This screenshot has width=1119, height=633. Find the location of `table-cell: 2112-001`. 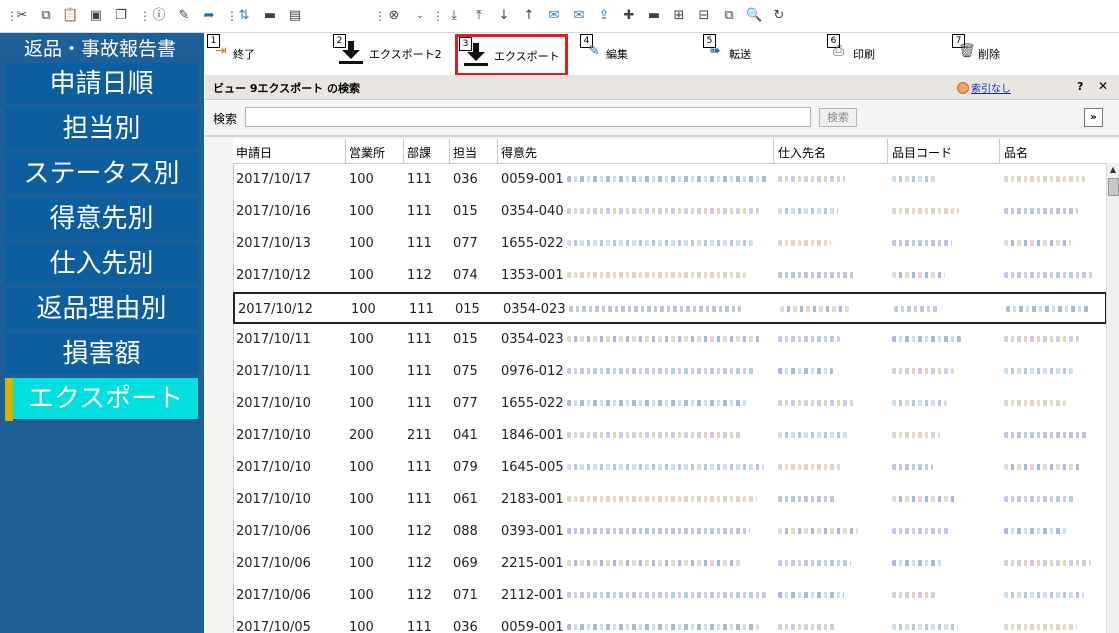

table-cell: 2112-001 is located at coordinates (532, 595).